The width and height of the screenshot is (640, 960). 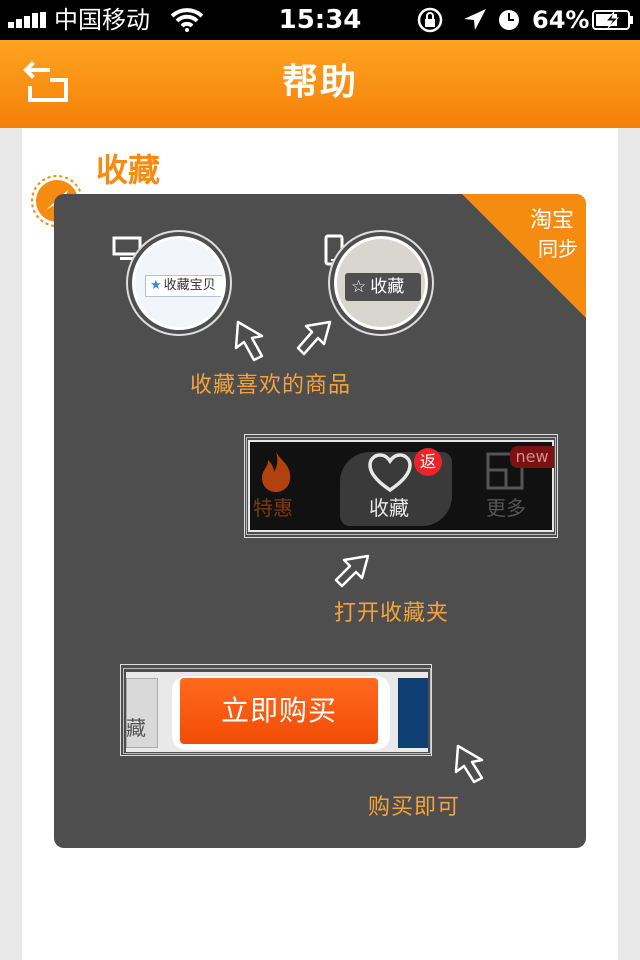 I want to click on pc-favorite-chip: ★ 收藏宝贝, so click(x=184, y=286).